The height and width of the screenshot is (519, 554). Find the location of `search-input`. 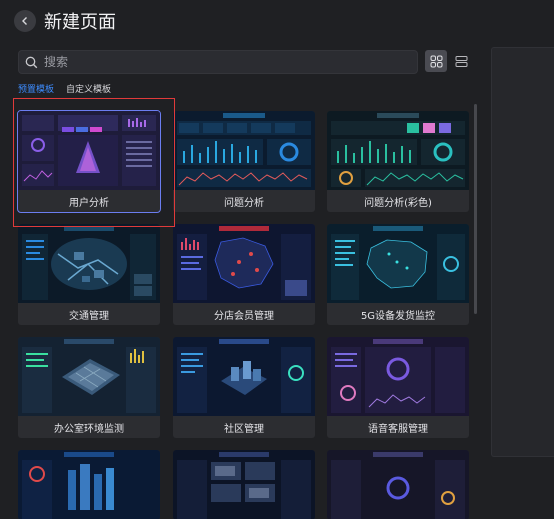

search-input is located at coordinates (214, 62).